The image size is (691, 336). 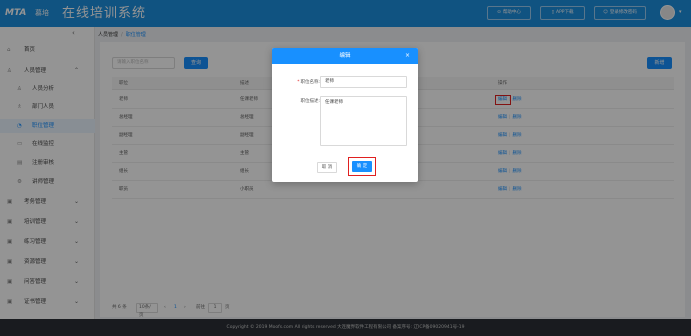 What do you see at coordinates (310, 101) in the screenshot?
I see `position-desc-label: 职位描述:` at bounding box center [310, 101].